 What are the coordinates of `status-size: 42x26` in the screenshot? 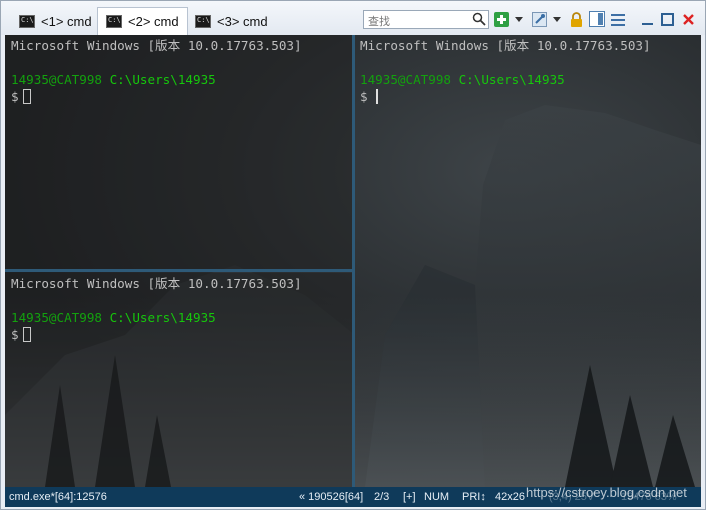 It's located at (510, 497).